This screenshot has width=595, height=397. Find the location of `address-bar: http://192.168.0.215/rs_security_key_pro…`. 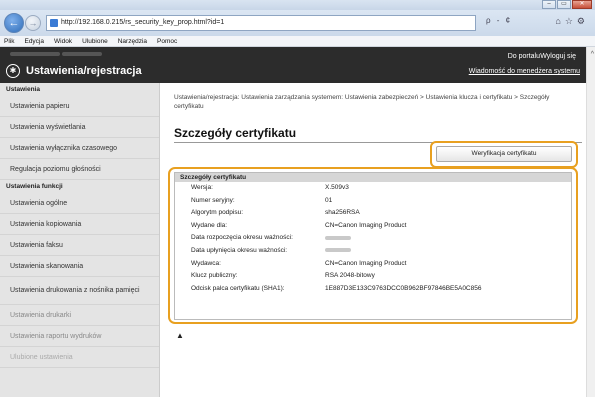

address-bar: http://192.168.0.215/rs_security_key_pro… is located at coordinates (261, 23).